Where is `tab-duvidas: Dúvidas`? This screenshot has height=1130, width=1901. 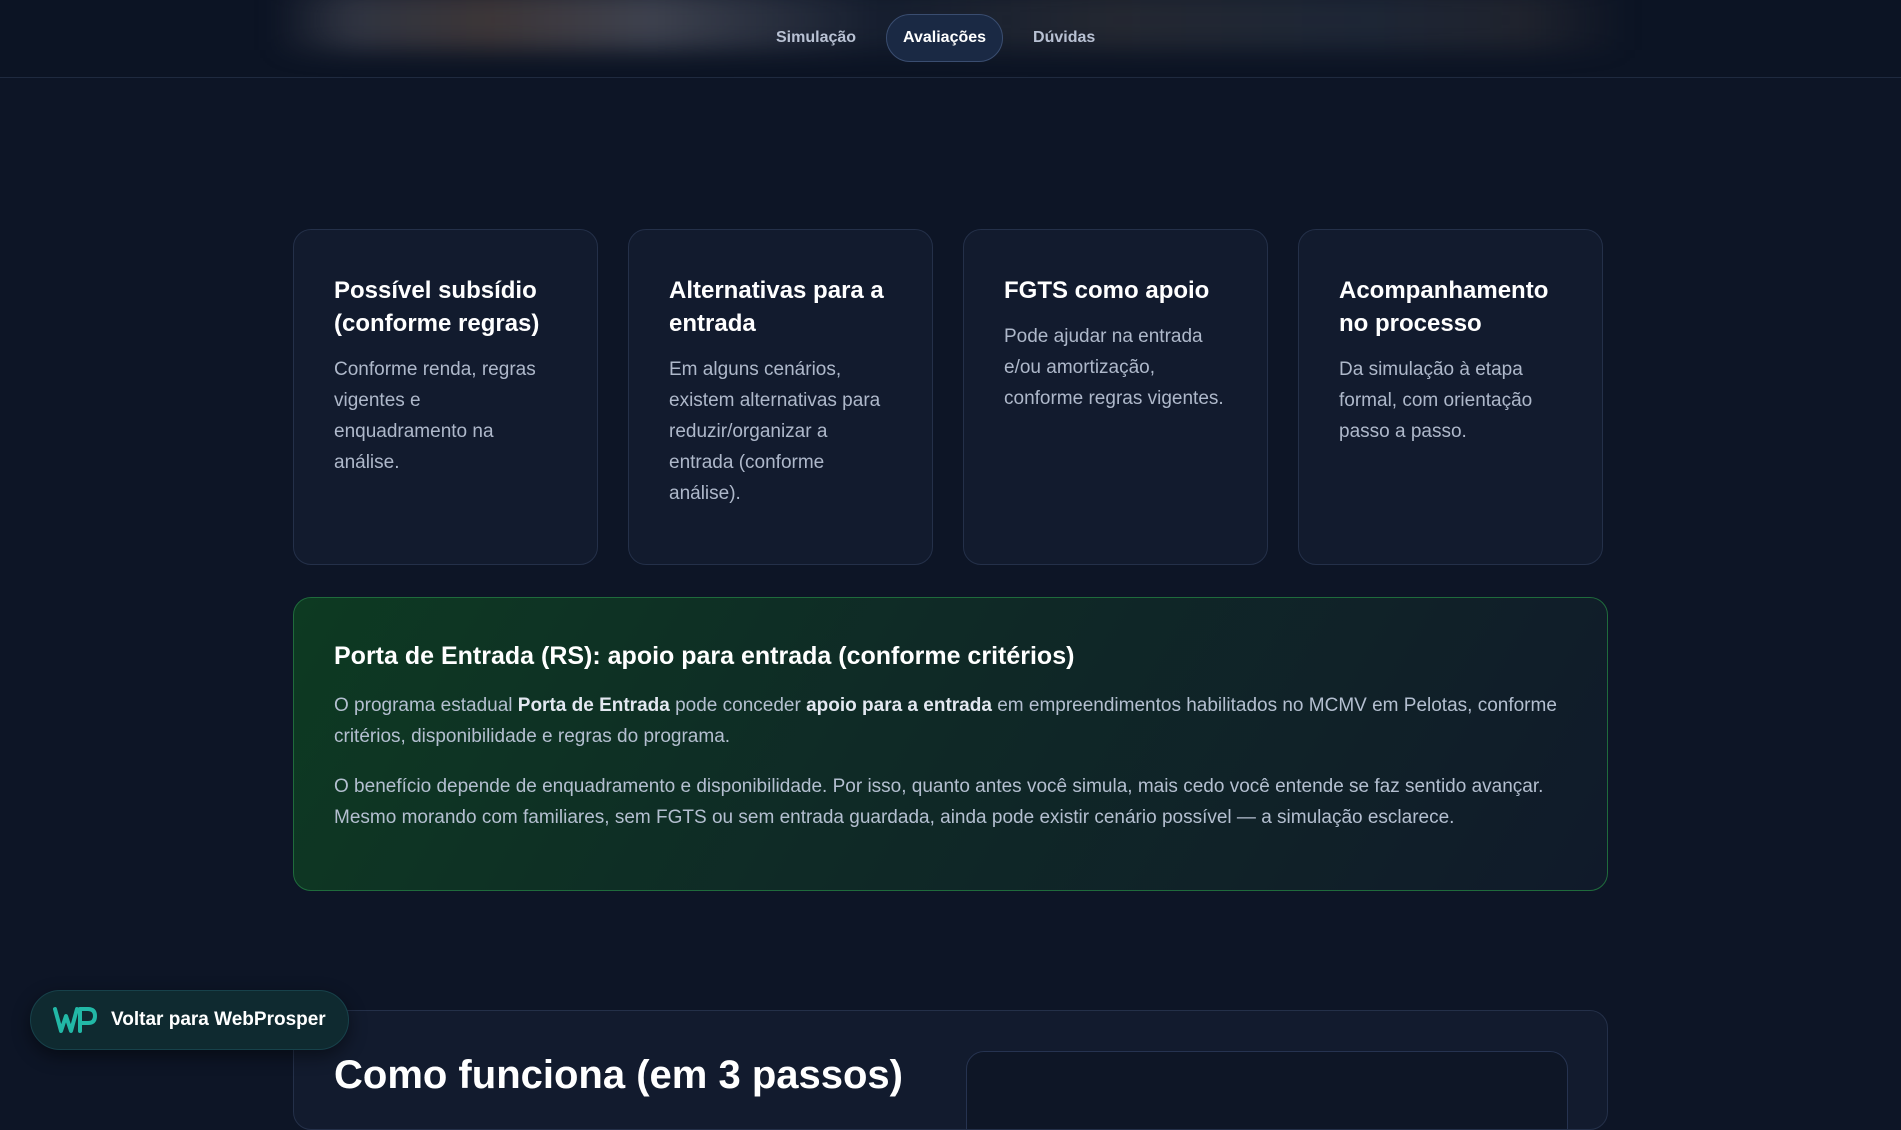
tab-duvidas: Dúvidas is located at coordinates (1064, 38).